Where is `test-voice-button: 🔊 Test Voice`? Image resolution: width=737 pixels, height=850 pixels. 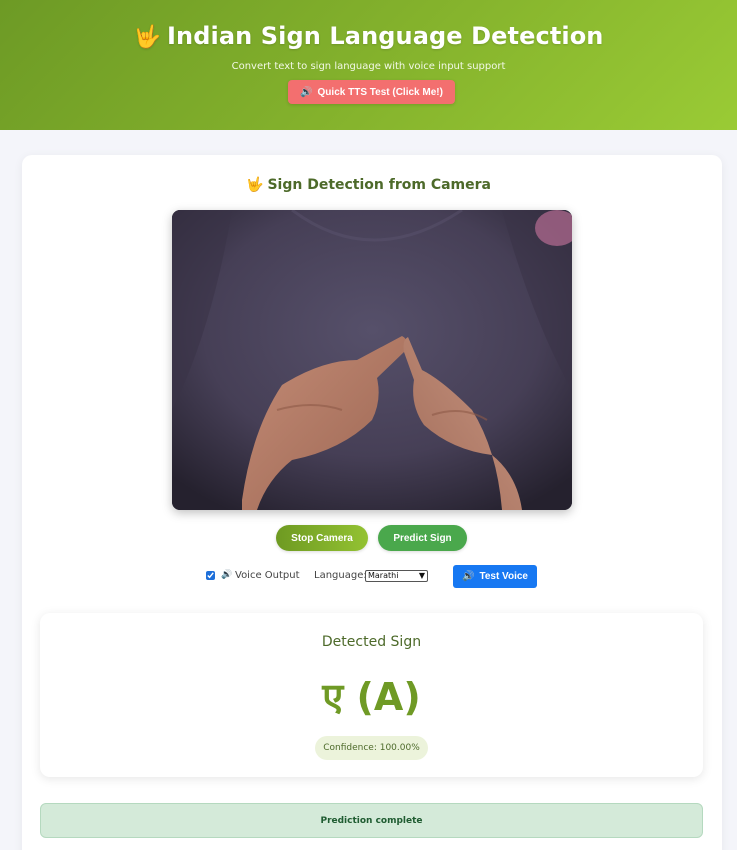
test-voice-button: 🔊 Test Voice is located at coordinates (495, 576).